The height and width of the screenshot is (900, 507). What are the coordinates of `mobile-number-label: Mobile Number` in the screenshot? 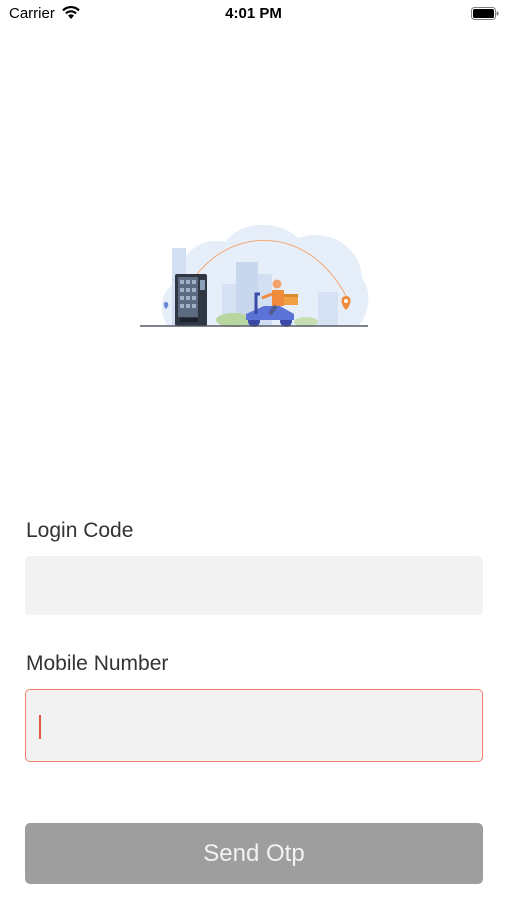 It's located at (97, 663).